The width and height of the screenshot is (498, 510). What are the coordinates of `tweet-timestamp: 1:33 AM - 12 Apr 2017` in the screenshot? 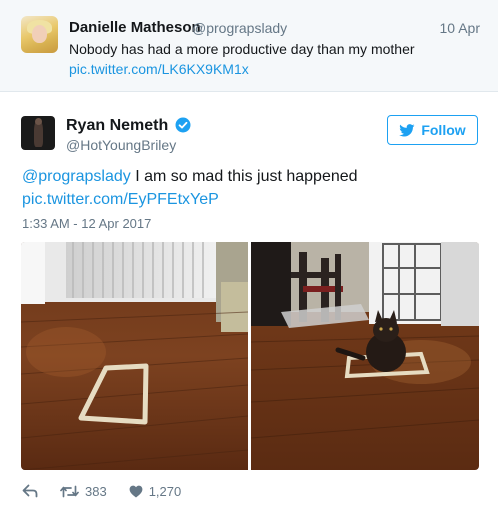 It's located at (86, 223).